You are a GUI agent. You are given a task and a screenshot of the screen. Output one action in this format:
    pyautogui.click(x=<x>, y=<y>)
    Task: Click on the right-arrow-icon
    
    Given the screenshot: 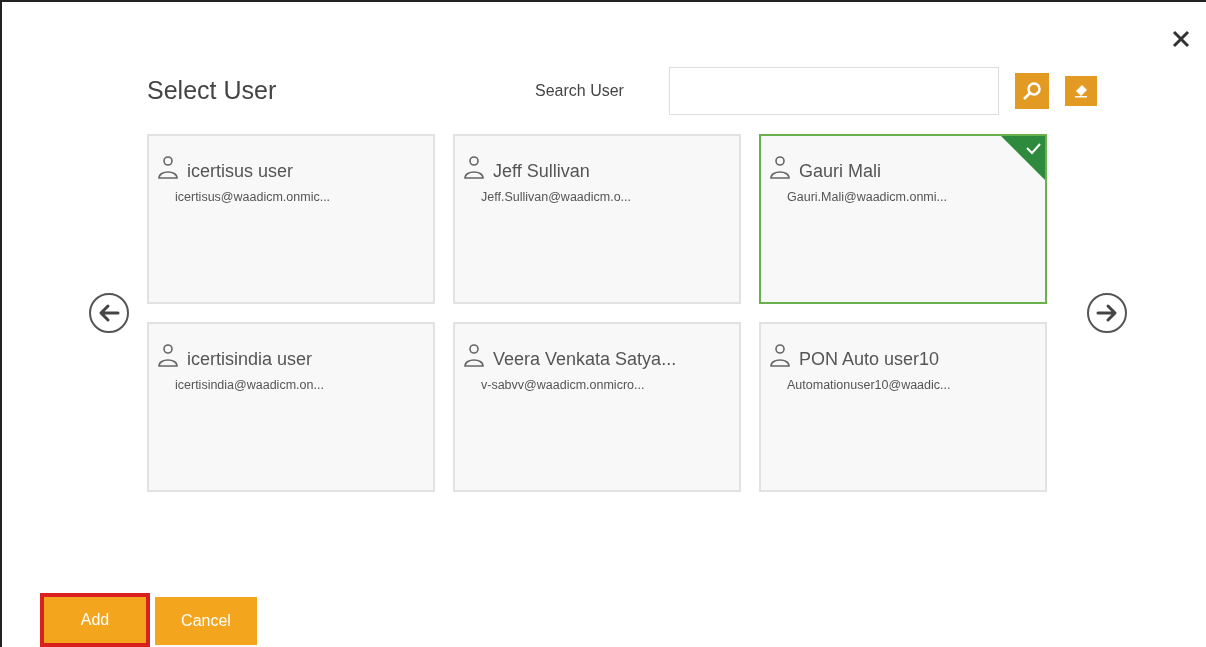 What is the action you would take?
    pyautogui.click(x=1107, y=313)
    